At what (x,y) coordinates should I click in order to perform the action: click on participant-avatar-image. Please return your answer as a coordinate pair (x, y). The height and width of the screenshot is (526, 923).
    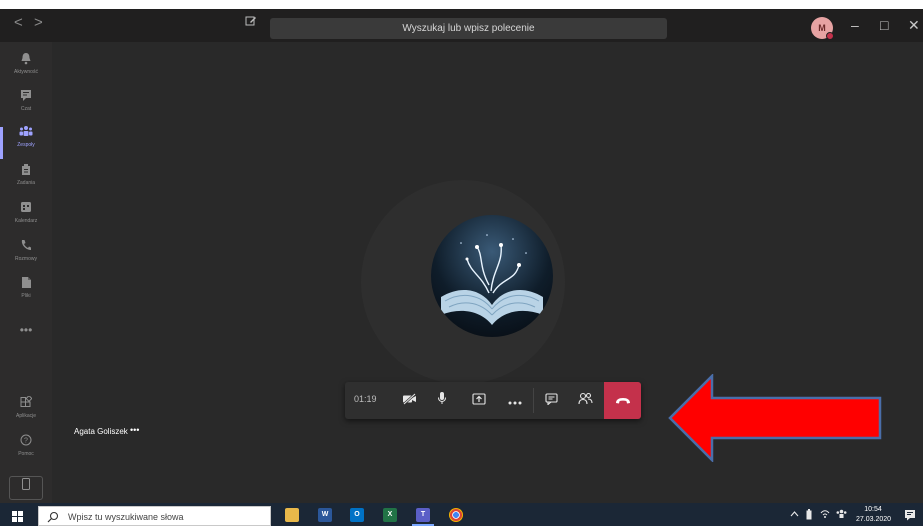
    Looking at the image, I should click on (492, 276).